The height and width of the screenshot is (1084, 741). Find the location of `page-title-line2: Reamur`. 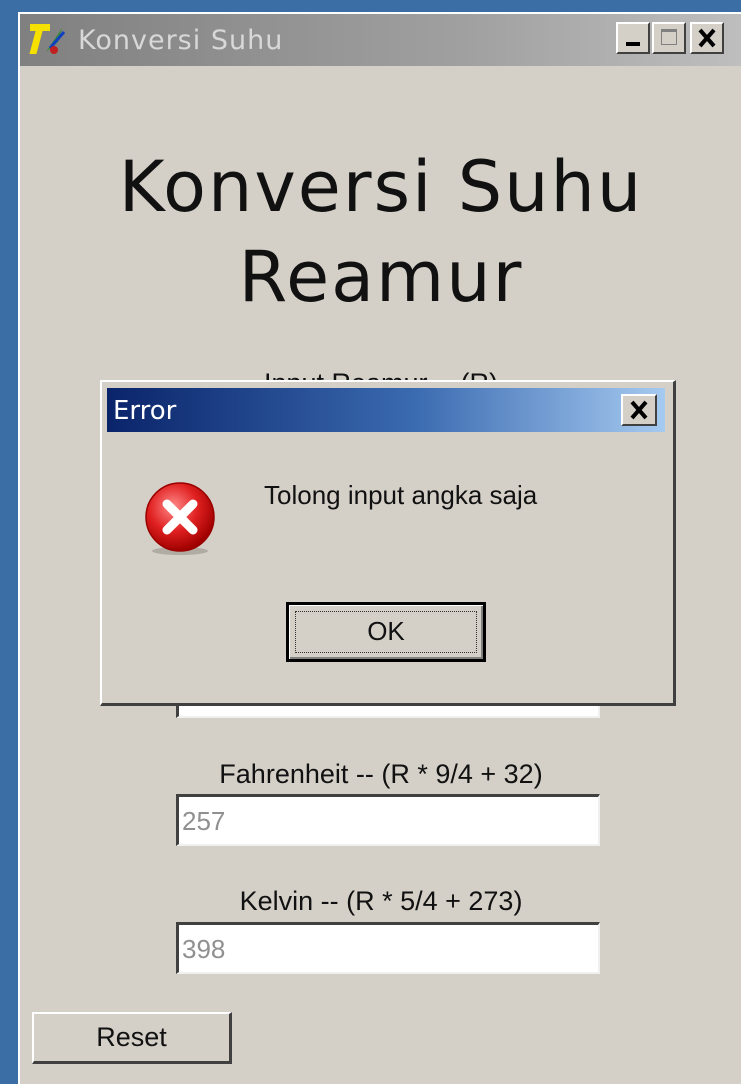

page-title-line2: Reamur is located at coordinates (381, 277).